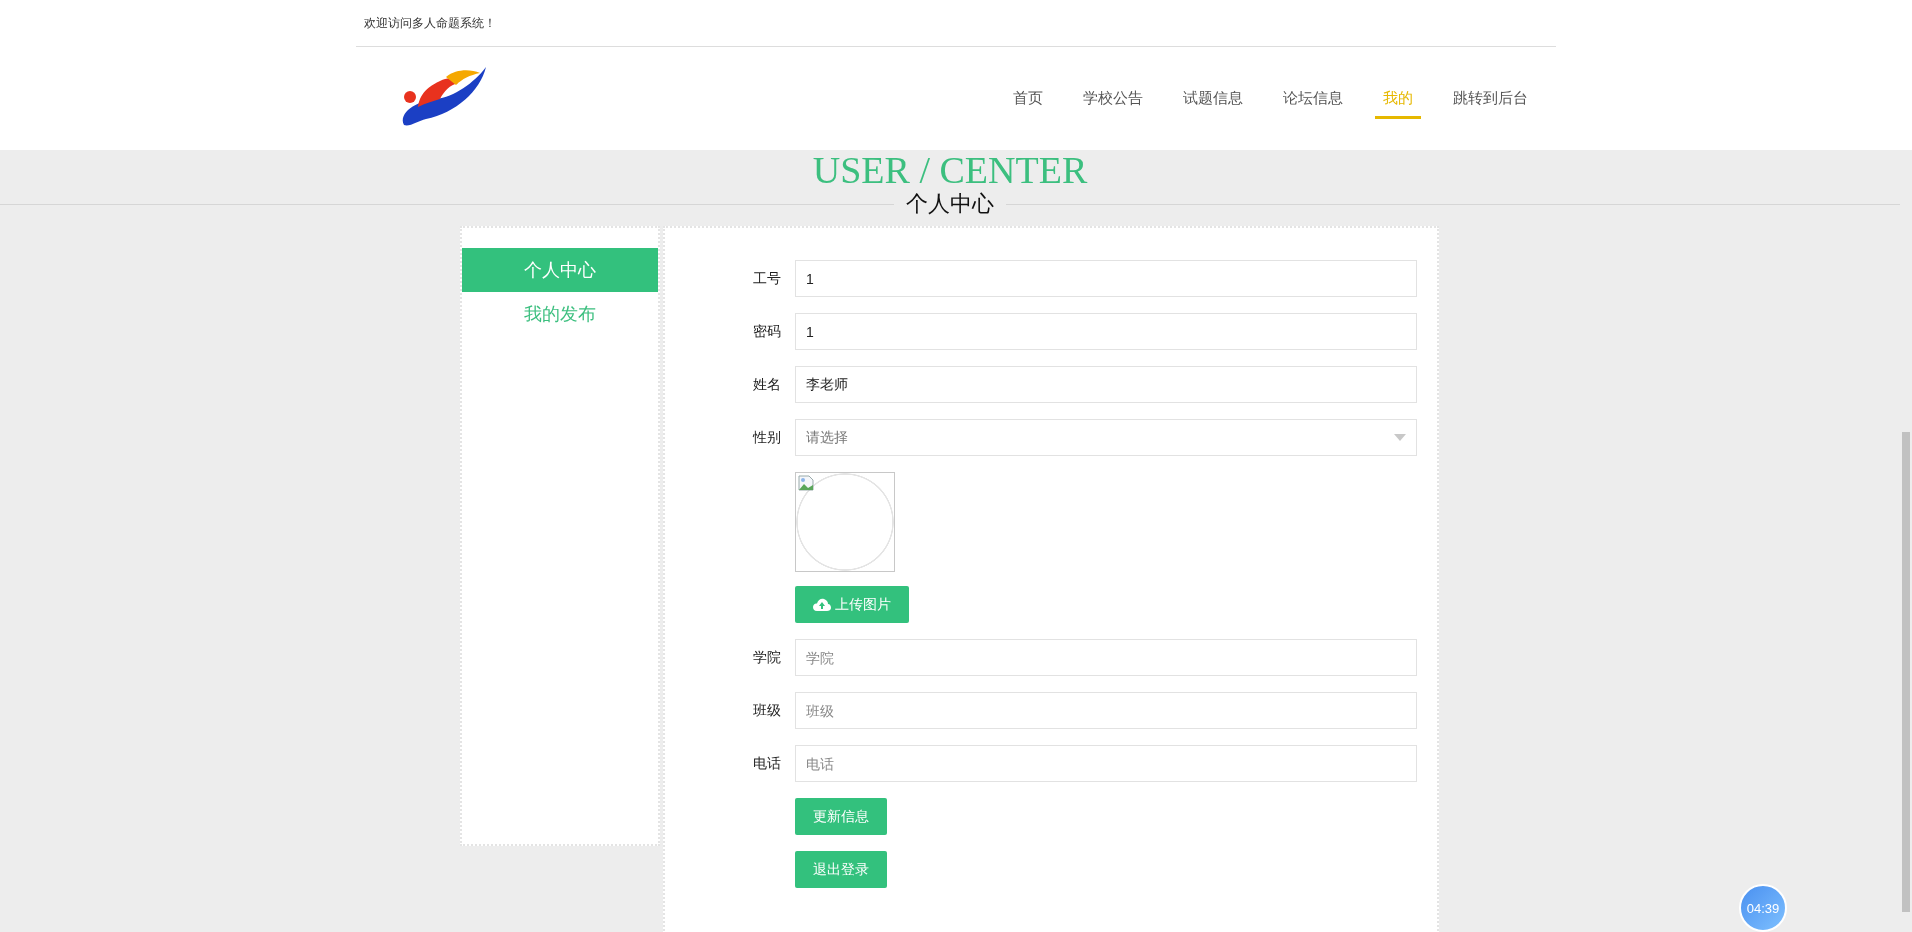 The image size is (1912, 932). Describe the element at coordinates (767, 762) in the screenshot. I see `field-label: 电话` at that location.